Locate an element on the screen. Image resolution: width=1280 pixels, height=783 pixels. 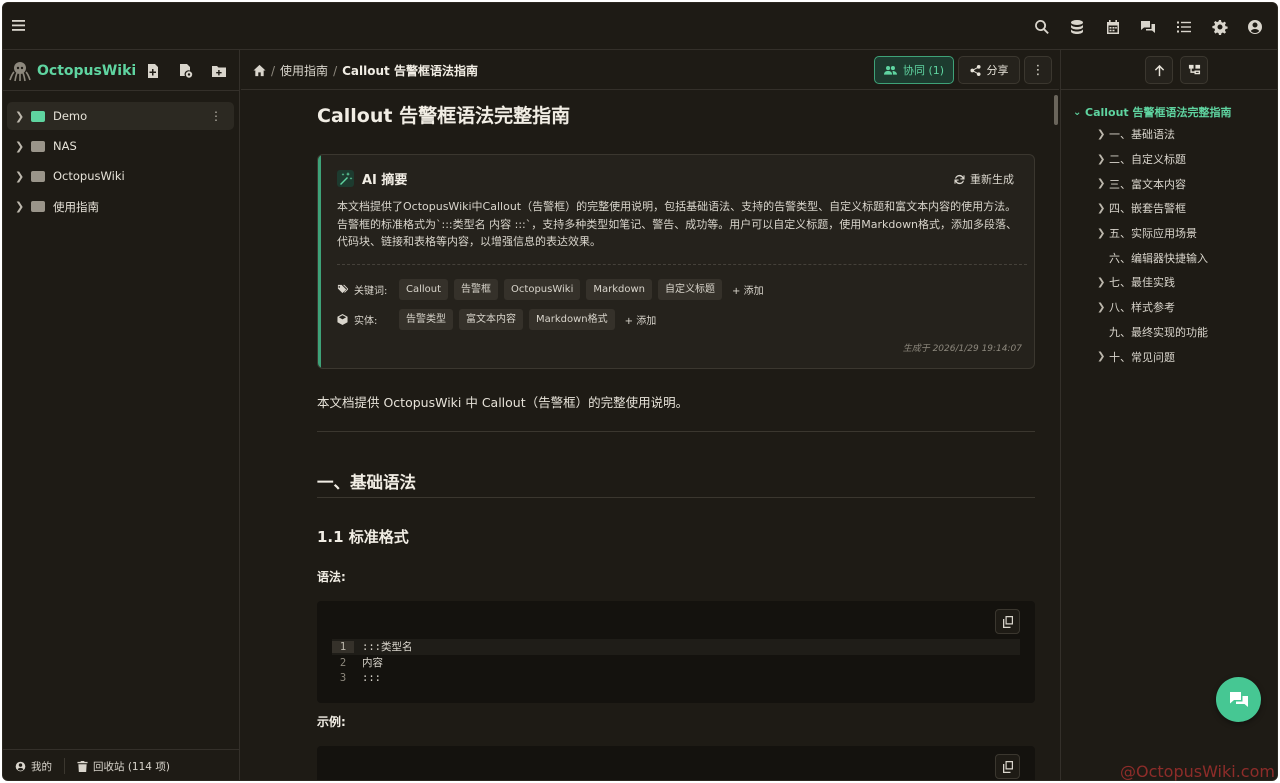
outline-toggle-button is located at coordinates (1194, 70).